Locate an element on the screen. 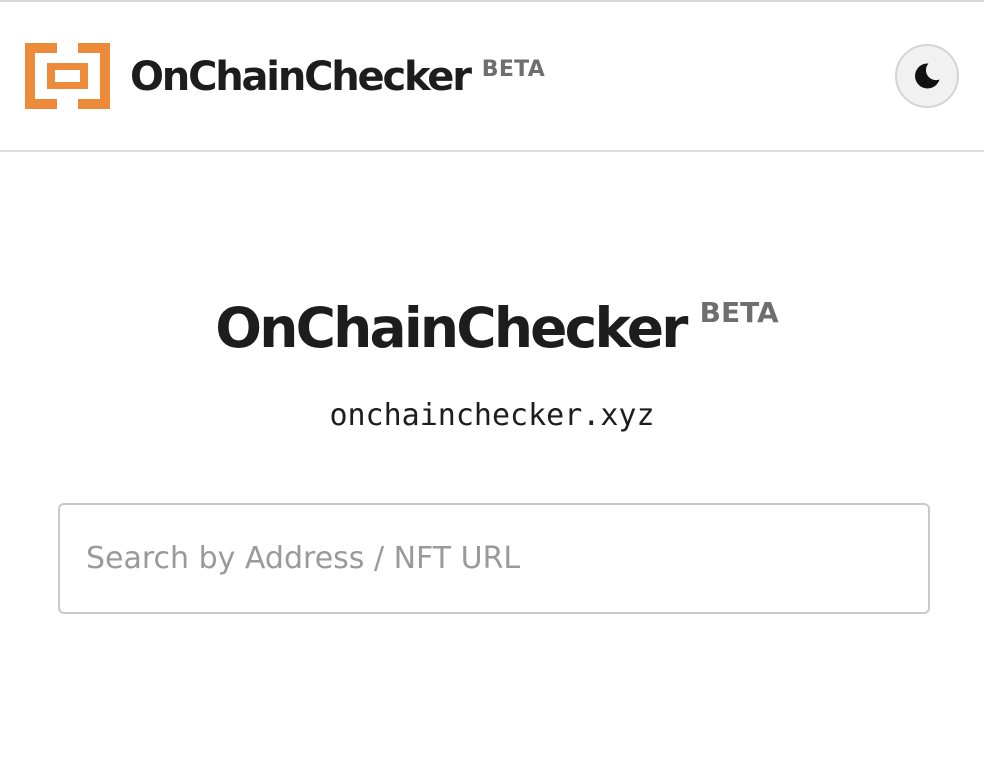 The width and height of the screenshot is (984, 778). hero-title-row: OnChainChecker BETA is located at coordinates (496, 328).